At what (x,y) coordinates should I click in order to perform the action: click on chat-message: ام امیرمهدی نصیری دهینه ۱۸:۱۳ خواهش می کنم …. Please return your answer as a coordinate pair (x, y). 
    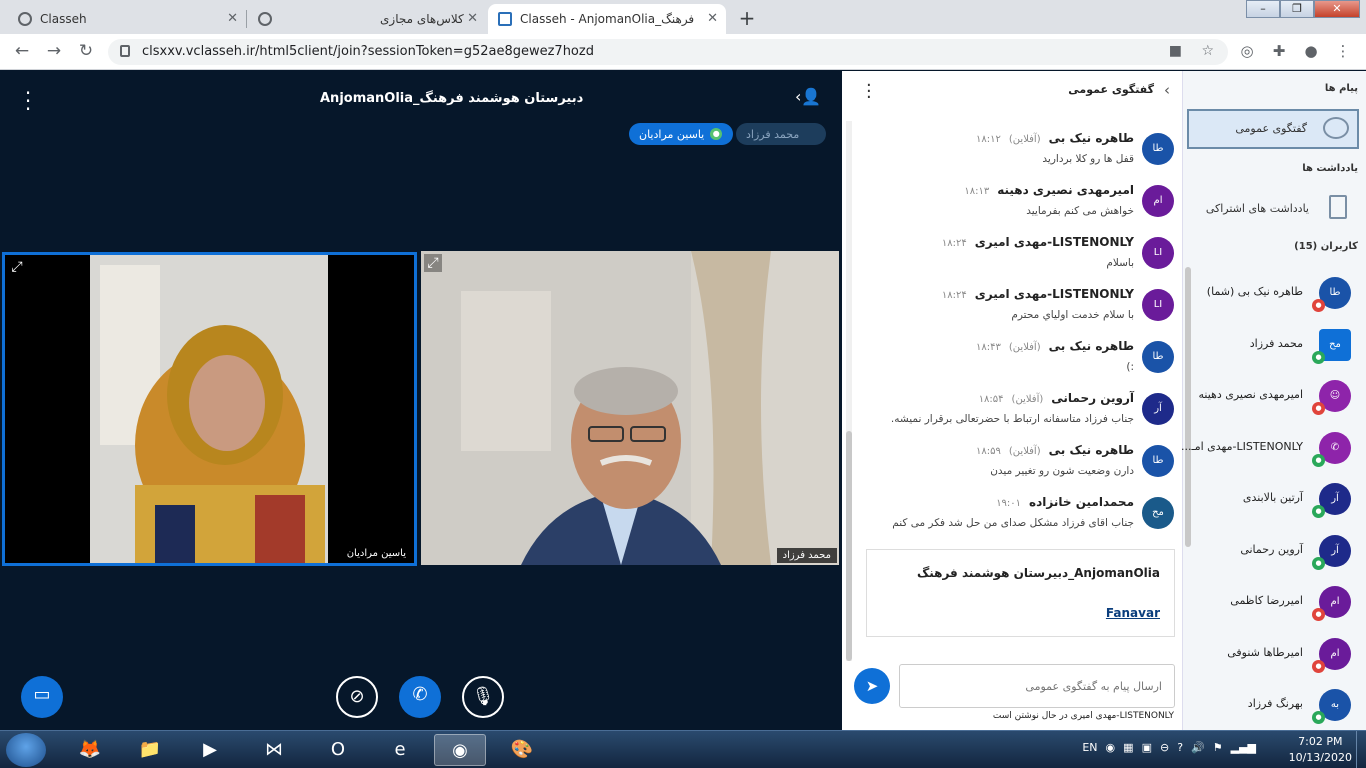
    Looking at the image, I should click on (1018, 206).